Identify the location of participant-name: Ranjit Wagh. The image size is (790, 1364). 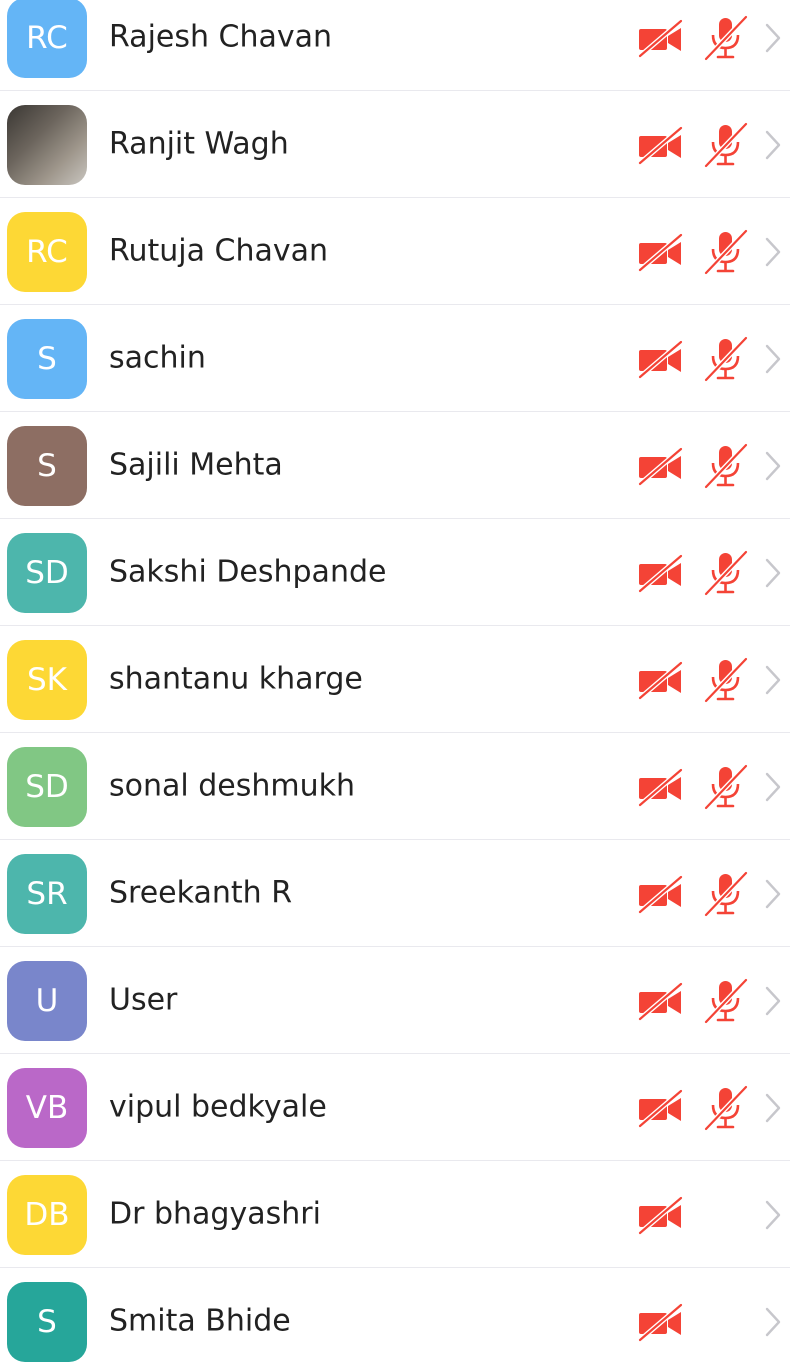
(199, 144).